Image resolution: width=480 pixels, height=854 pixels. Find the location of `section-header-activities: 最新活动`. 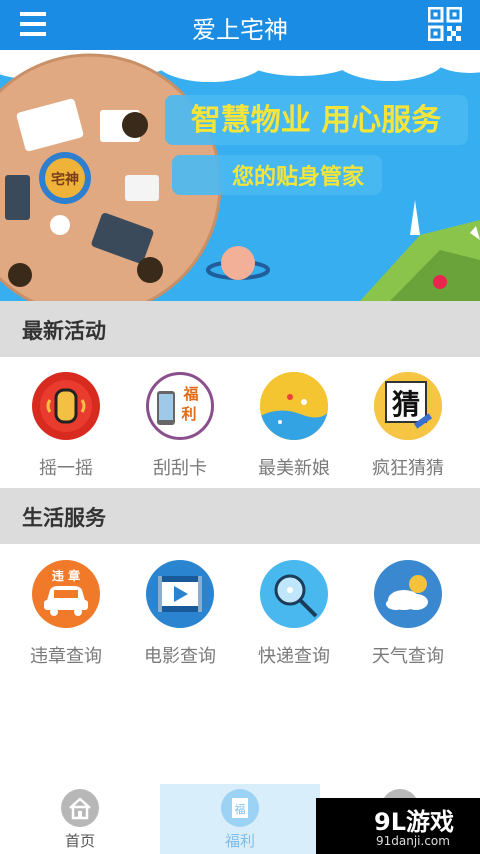

section-header-activities: 最新活动 is located at coordinates (240, 329).